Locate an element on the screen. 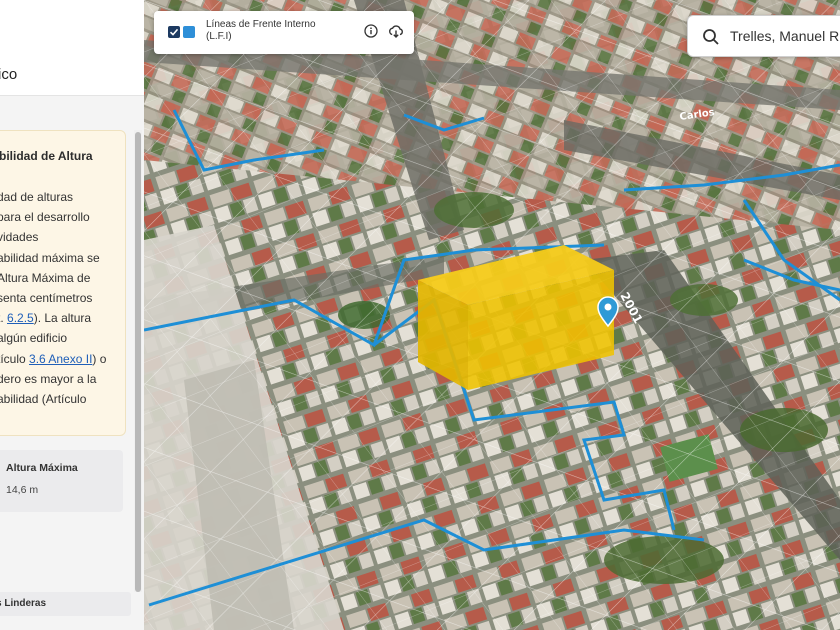 The height and width of the screenshot is (630, 840). info-card-line: t. 6.2.5). La altura is located at coordinates (53, 318).